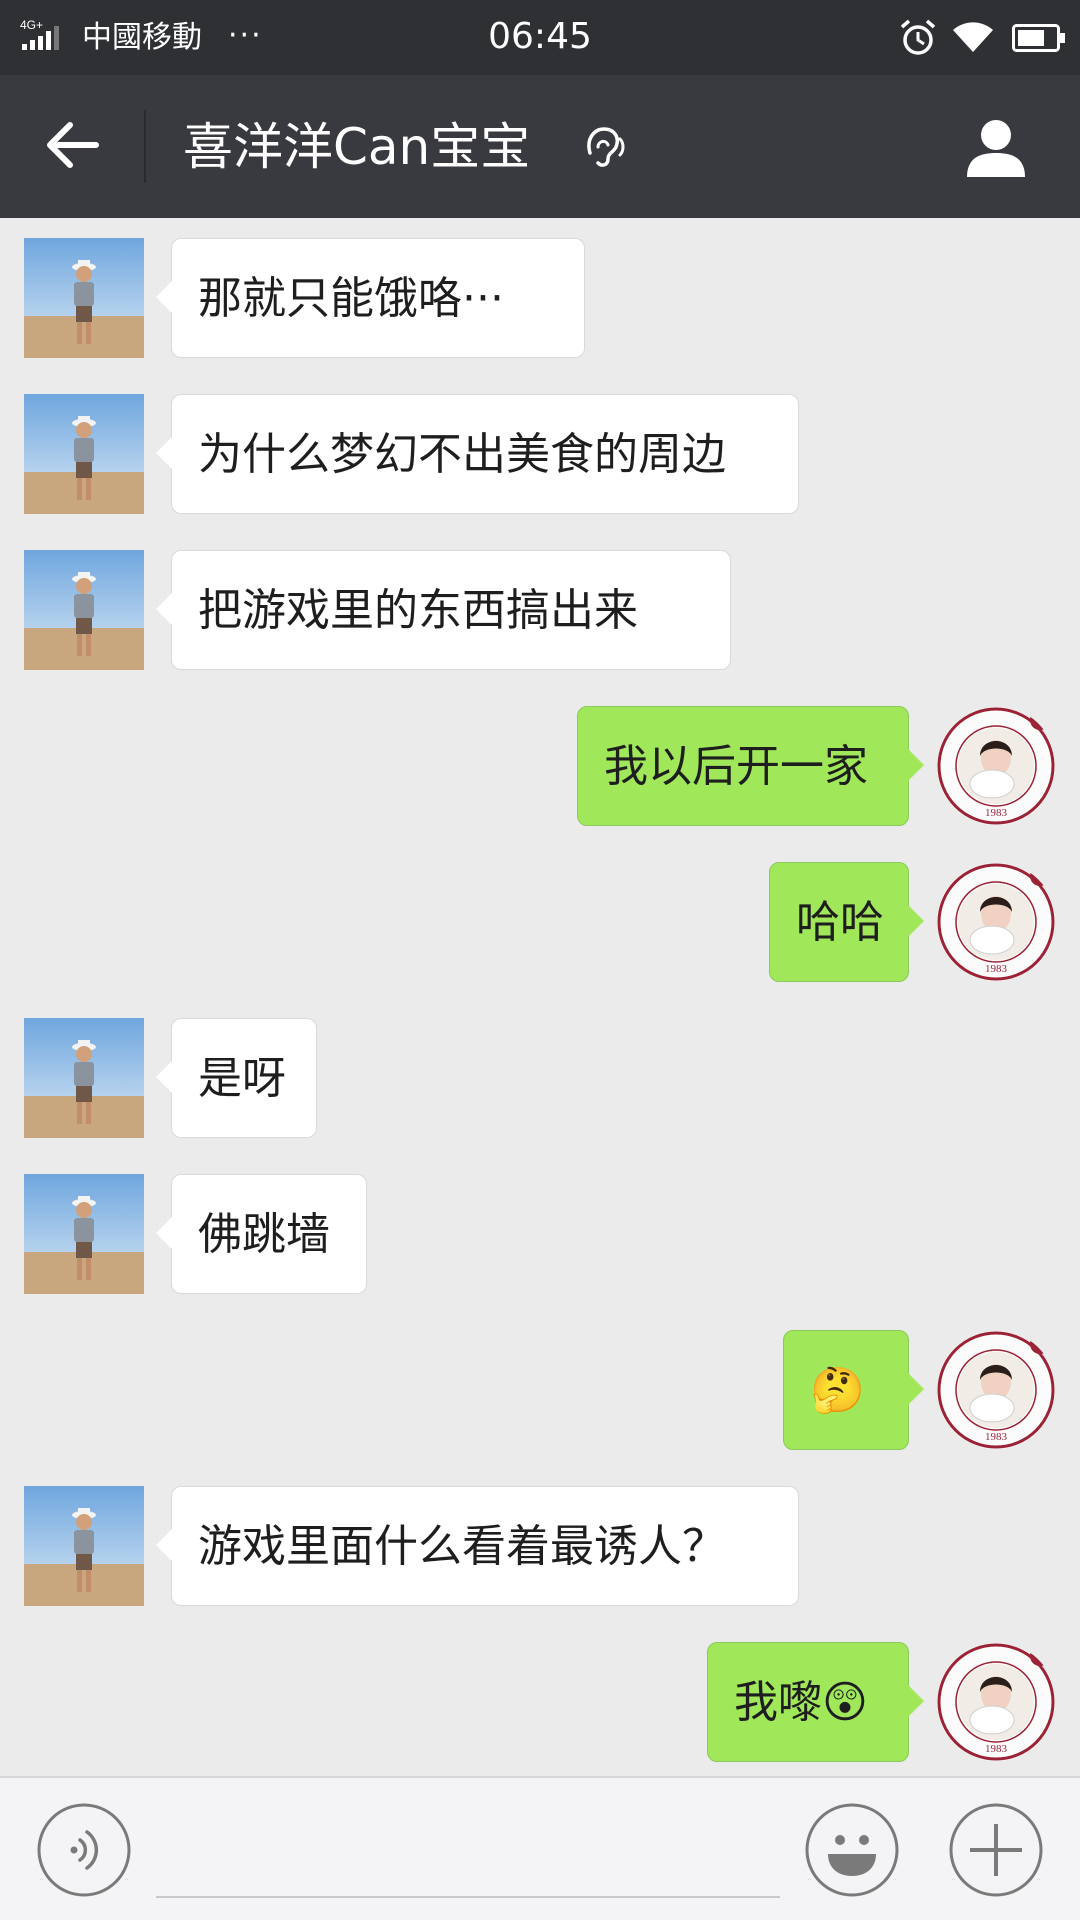 This screenshot has width=1080, height=1920. What do you see at coordinates (72, 145) in the screenshot?
I see `back-arrow-icon` at bounding box center [72, 145].